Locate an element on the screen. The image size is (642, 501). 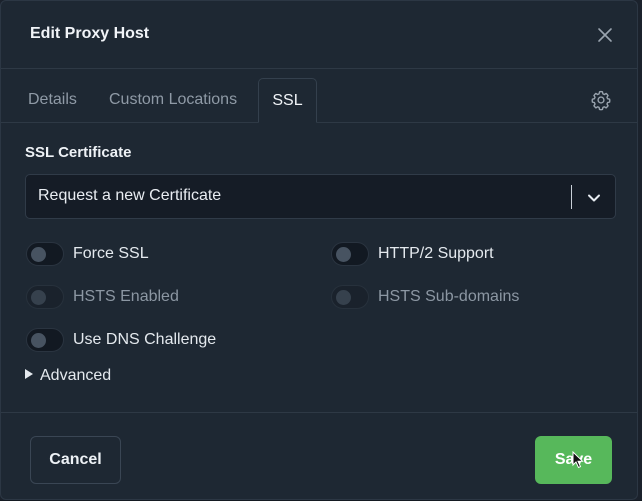
dns-challenge-label: Use DNS Challenge is located at coordinates (145, 339).